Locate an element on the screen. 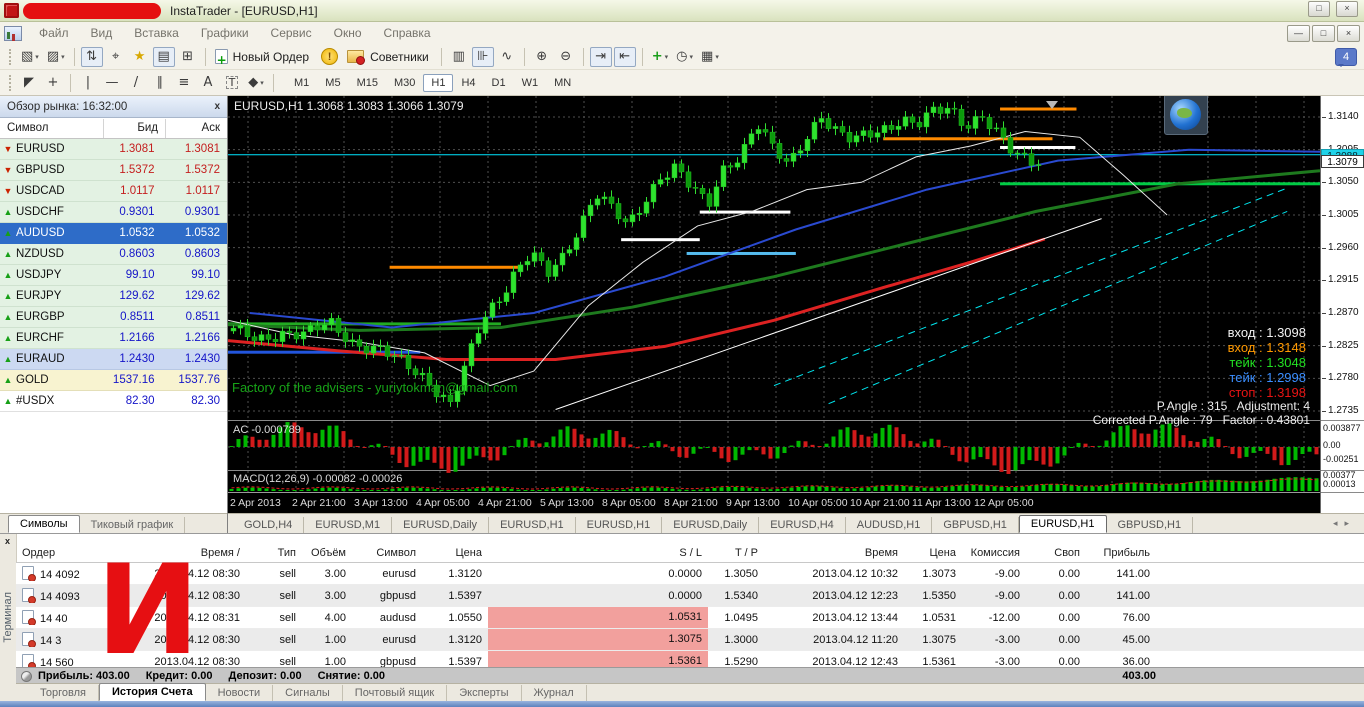 The image size is (1364, 707). market-watch-row-NZDUSD: ▲ NZDUSD 0.8603 0.8603 is located at coordinates (113, 254).